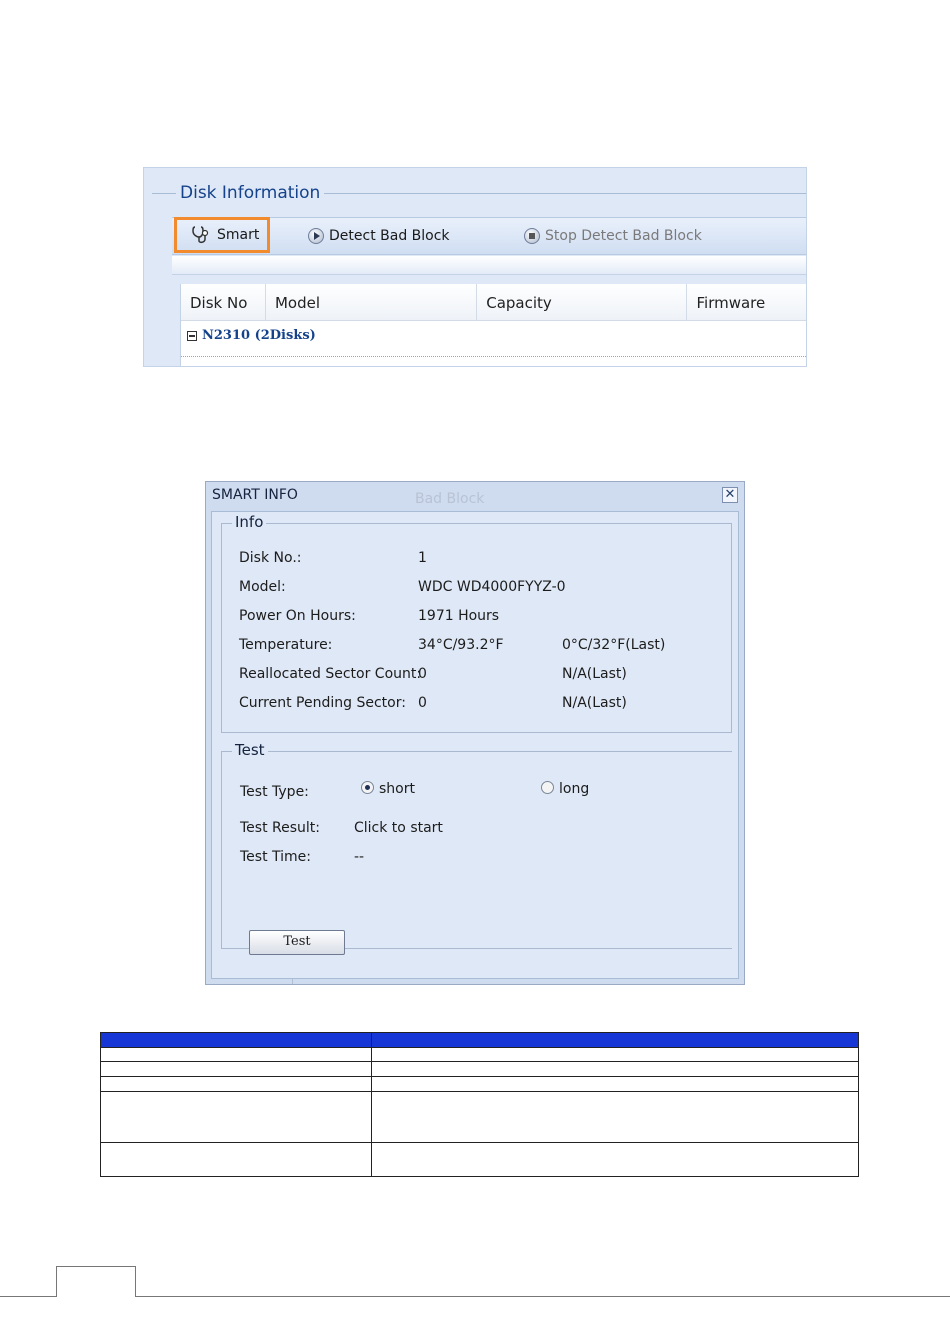 This screenshot has width=950, height=1344. Describe the element at coordinates (275, 857) in the screenshot. I see `test-time-label: Test Time:` at that location.